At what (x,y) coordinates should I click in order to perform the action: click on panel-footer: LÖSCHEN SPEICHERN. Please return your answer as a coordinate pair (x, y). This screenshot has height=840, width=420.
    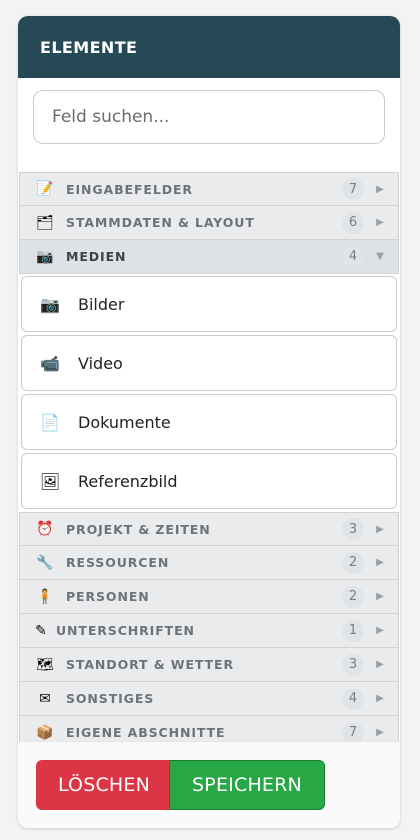
    Looking at the image, I should click on (209, 784).